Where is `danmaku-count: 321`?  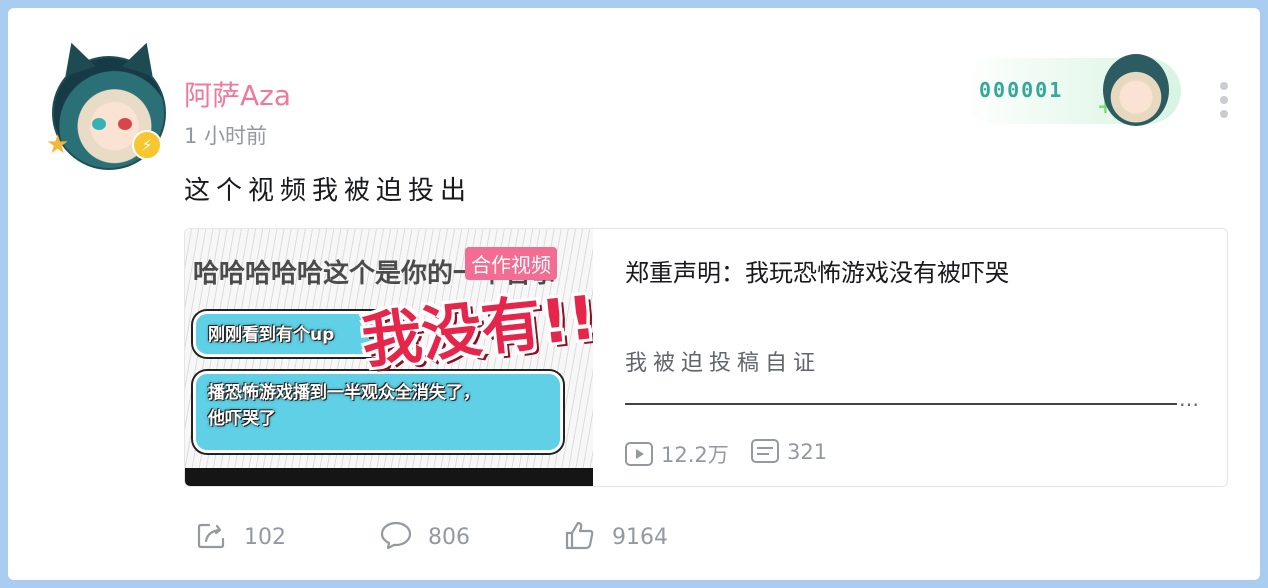 danmaku-count: 321 is located at coordinates (789, 451).